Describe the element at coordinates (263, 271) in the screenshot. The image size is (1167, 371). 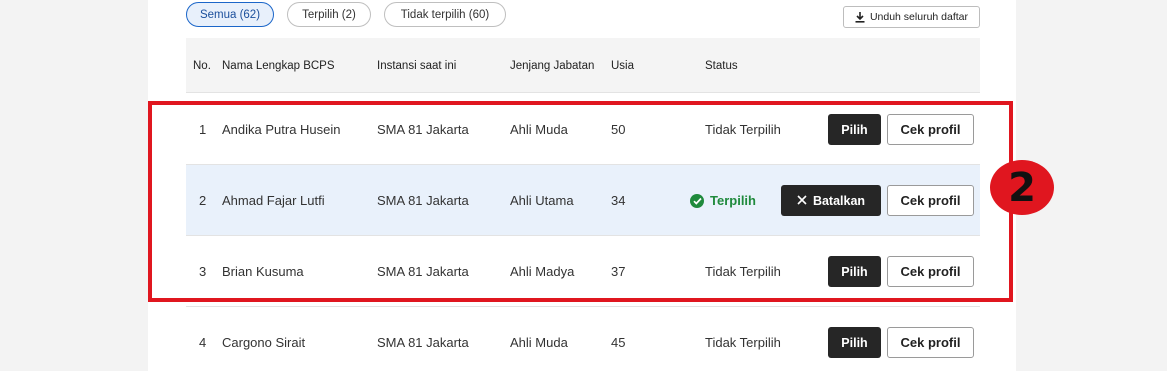
I see `candidate-name: Brian Kusuma` at that location.